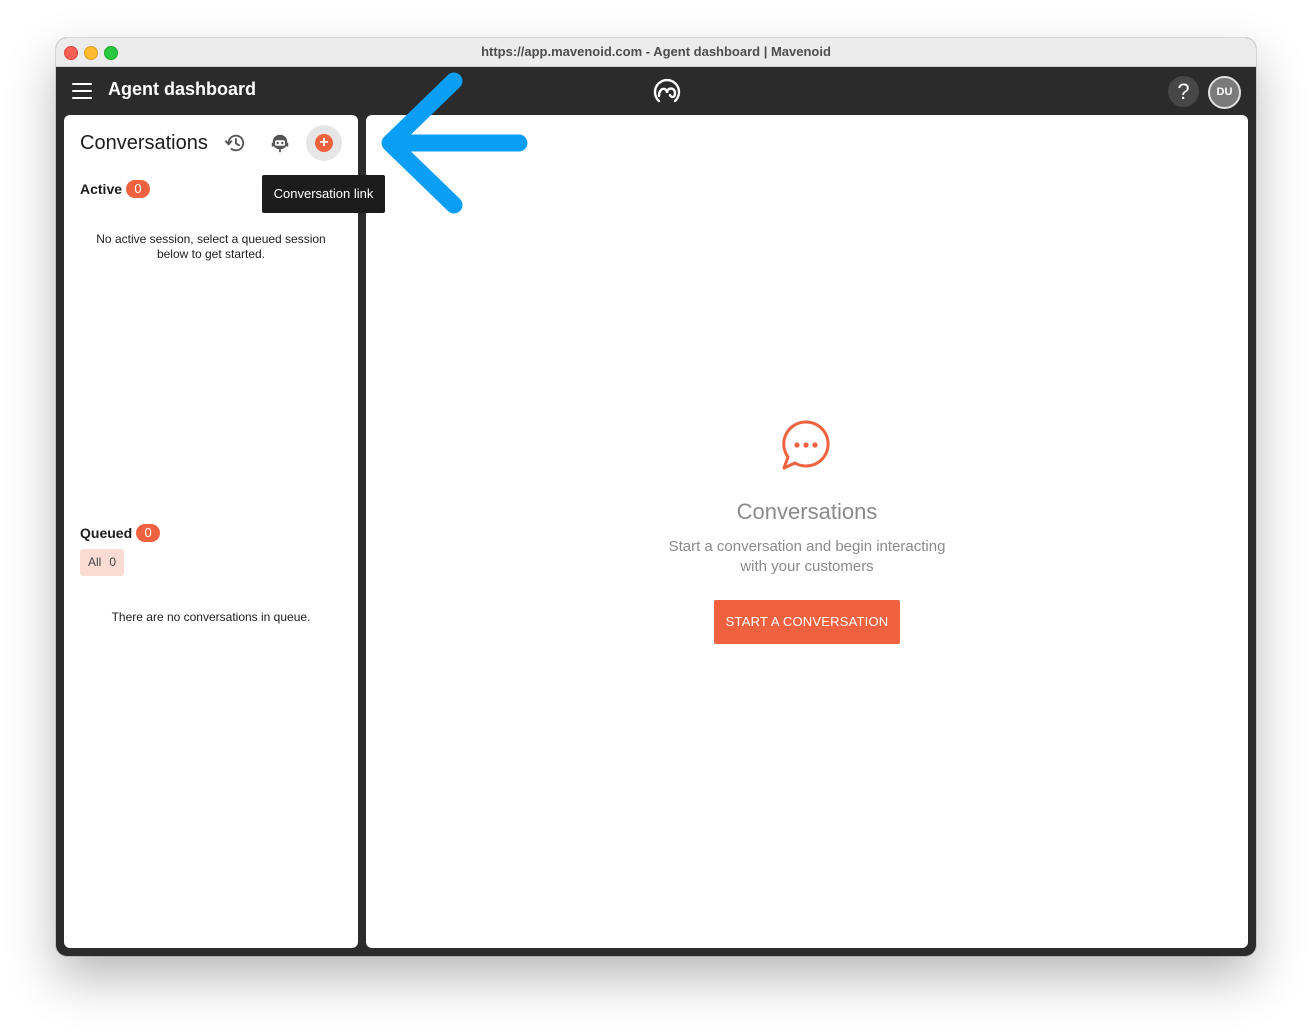 This screenshot has height=1031, width=1312. I want to click on queued-label: Queued, so click(106, 533).